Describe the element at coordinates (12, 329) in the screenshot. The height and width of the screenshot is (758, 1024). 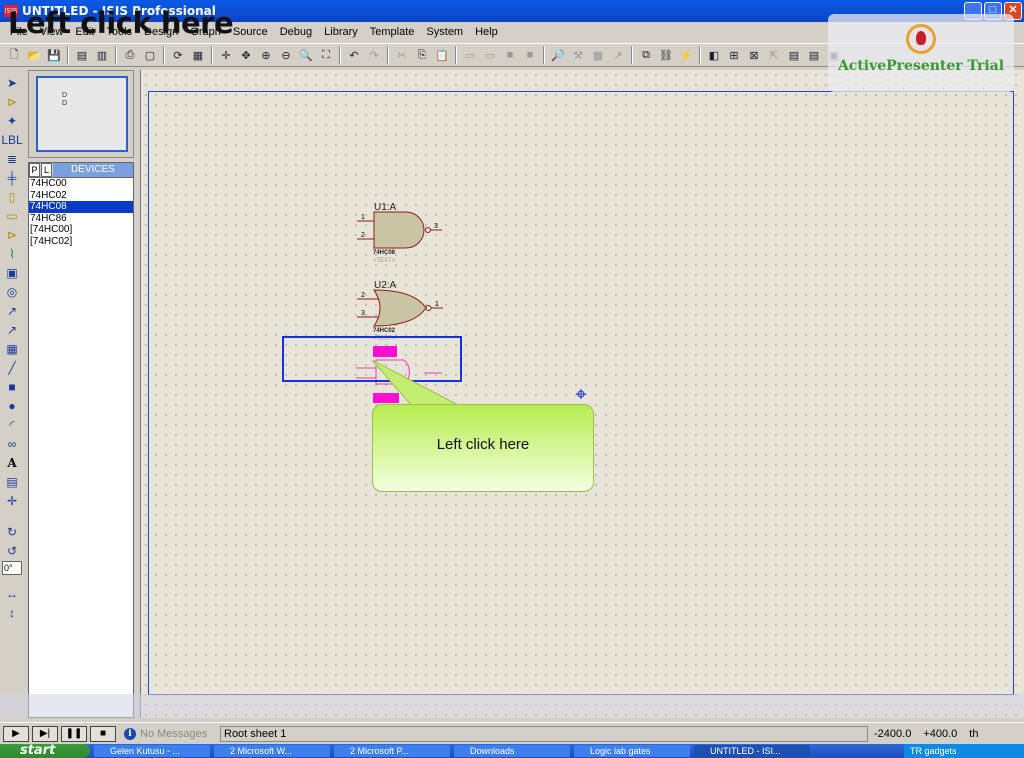
I see `current-probe-icon: ↗` at that location.